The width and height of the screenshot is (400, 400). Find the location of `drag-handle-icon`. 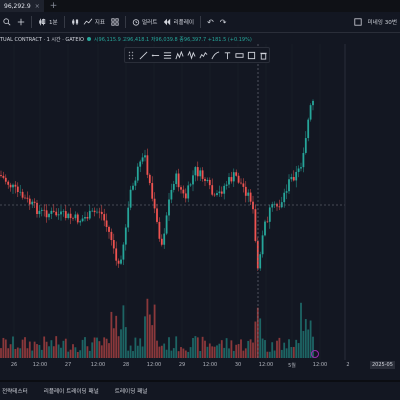

drag-handle-icon is located at coordinates (131, 55).